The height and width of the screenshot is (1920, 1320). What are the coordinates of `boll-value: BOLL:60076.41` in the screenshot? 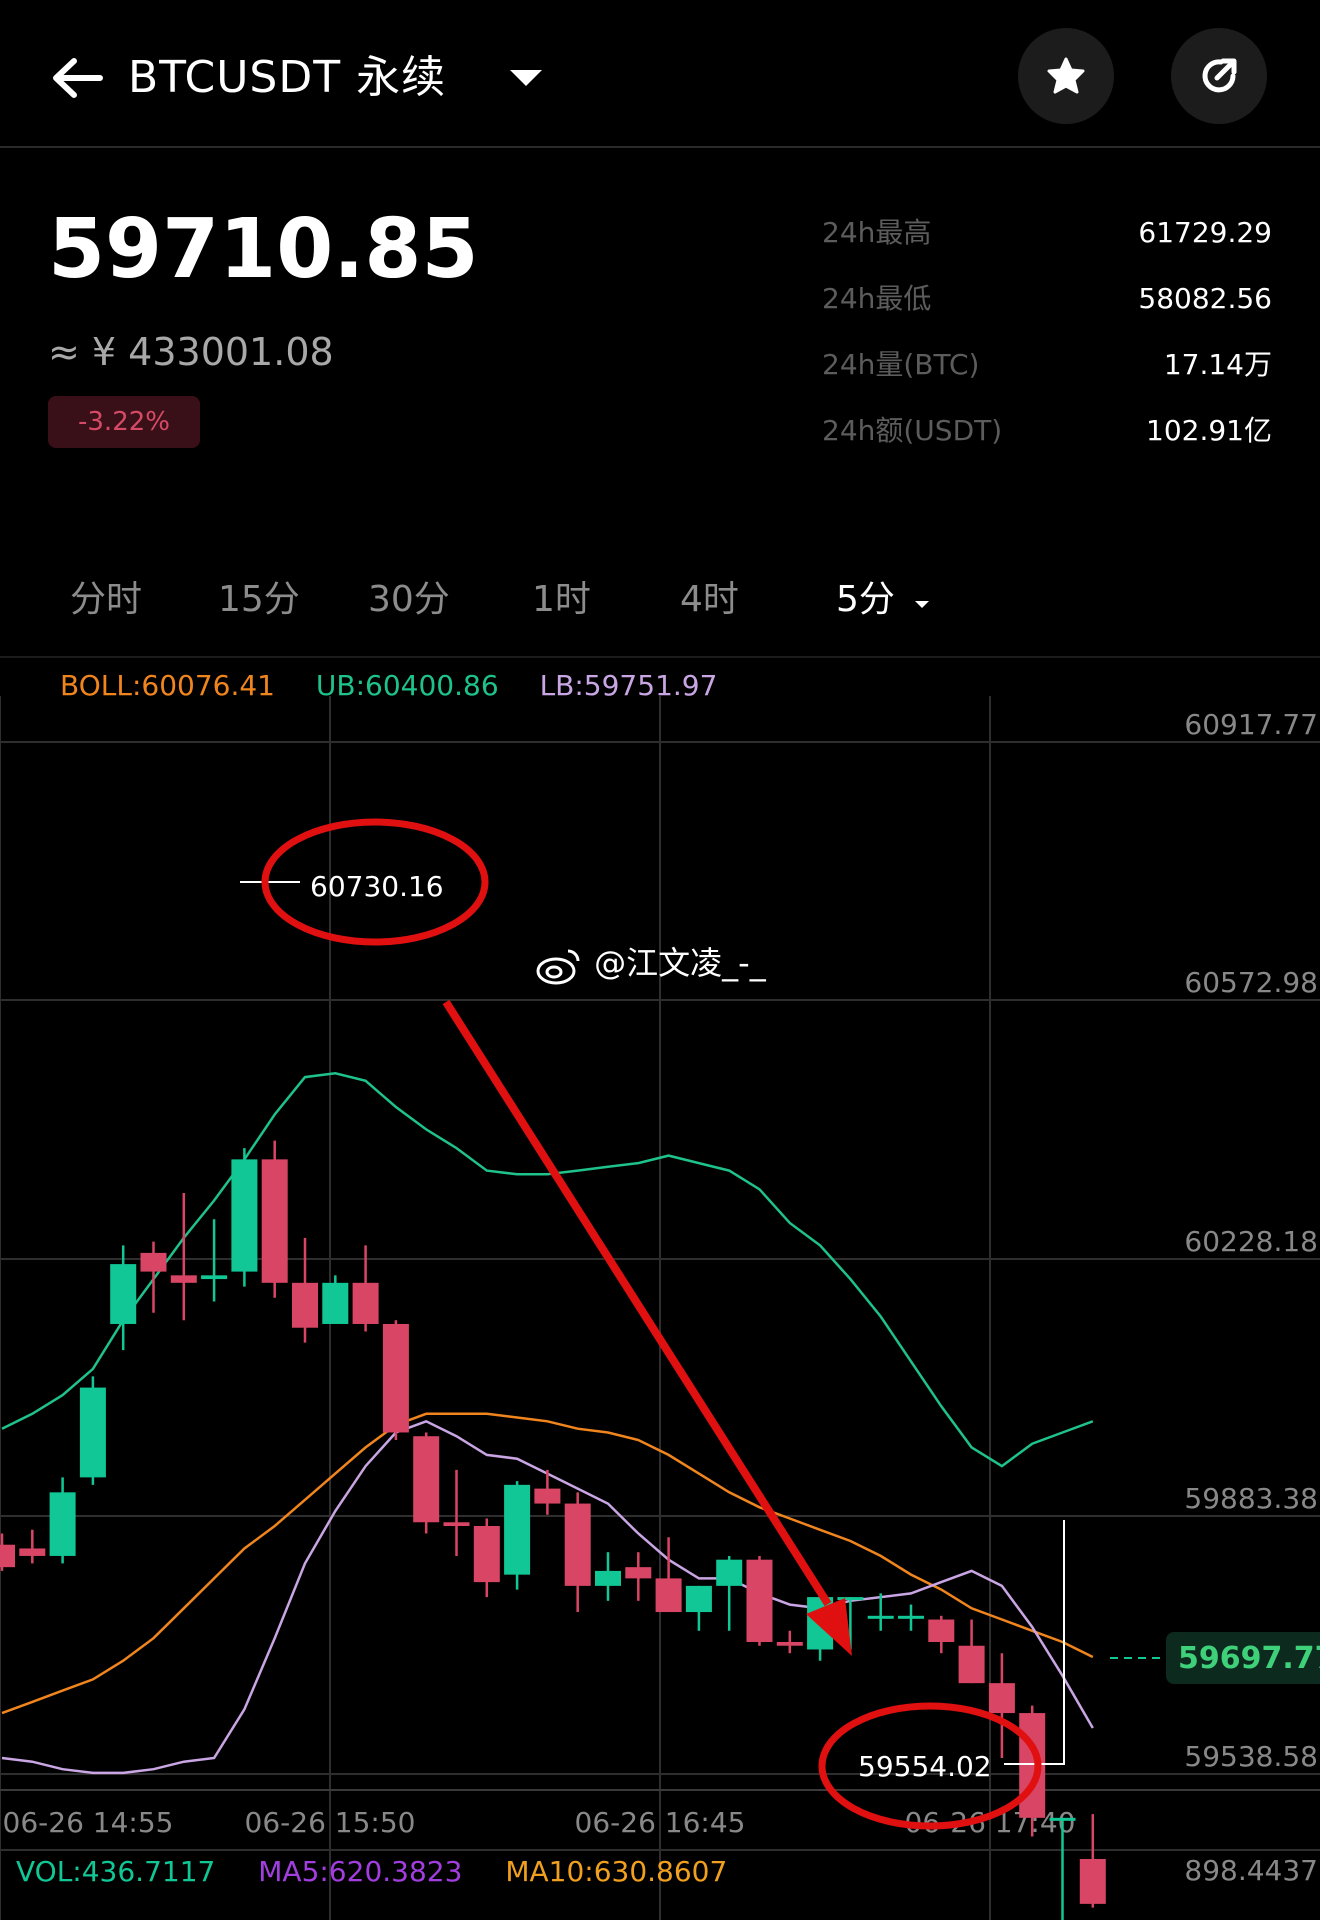 It's located at (167, 685).